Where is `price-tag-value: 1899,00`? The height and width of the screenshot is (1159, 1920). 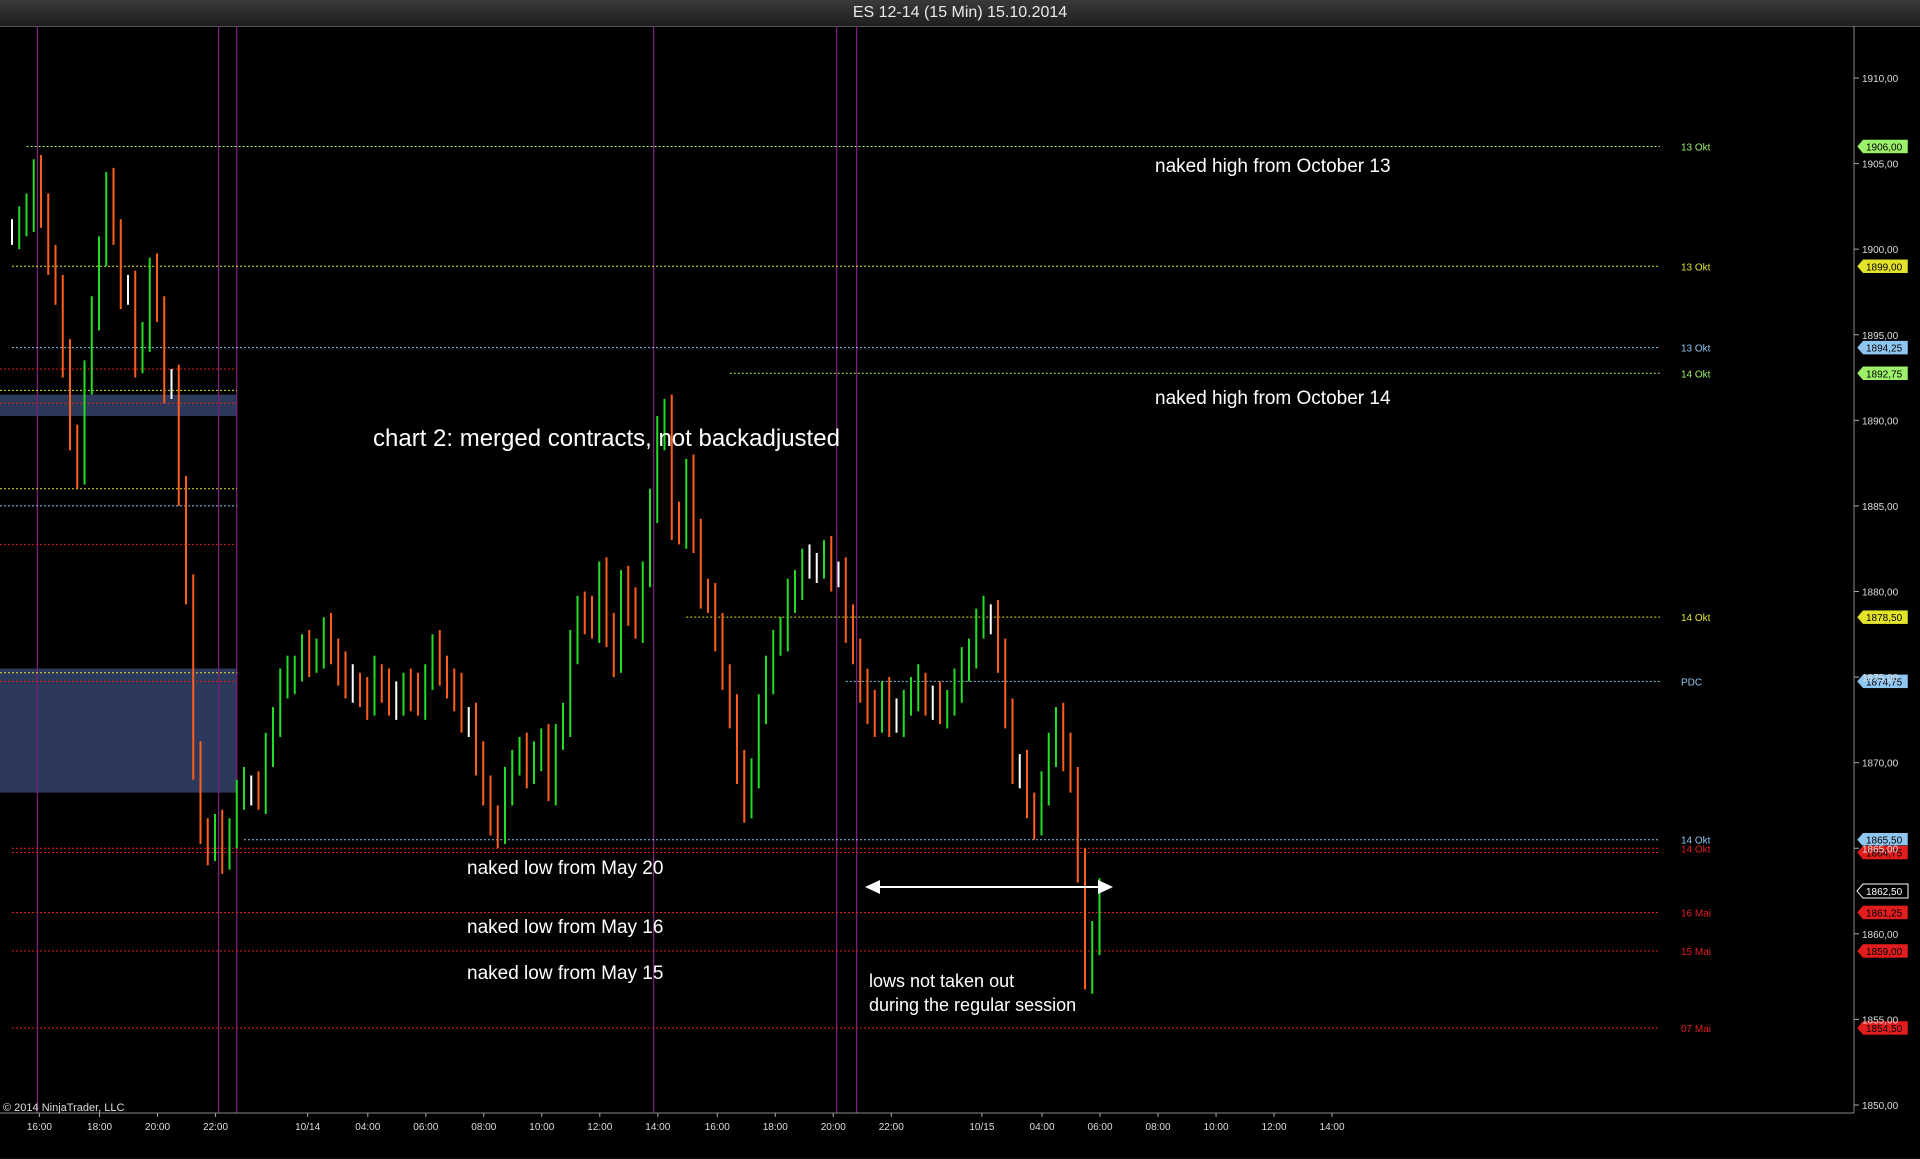 price-tag-value: 1899,00 is located at coordinates (1884, 267).